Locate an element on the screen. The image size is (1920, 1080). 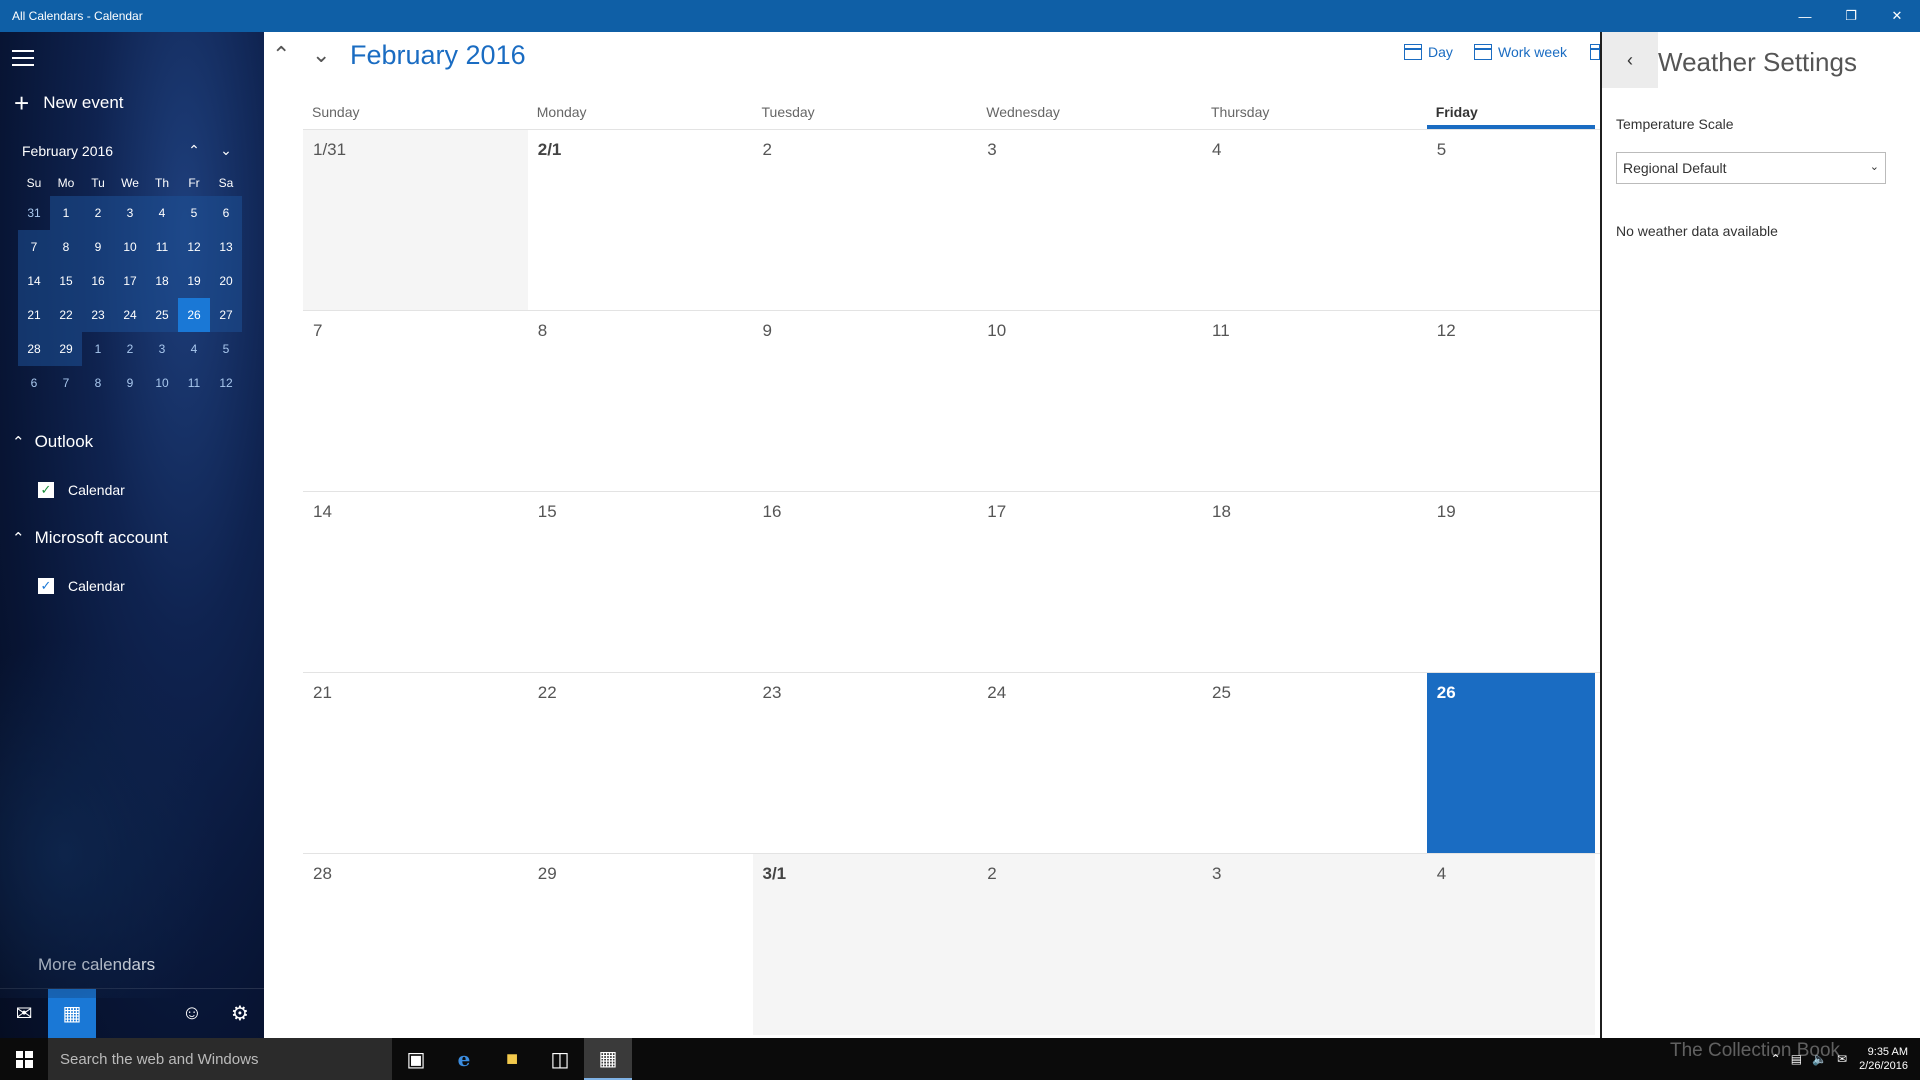
clock: 9:35 AM 2/26/2016 is located at coordinates (1889, 1059).